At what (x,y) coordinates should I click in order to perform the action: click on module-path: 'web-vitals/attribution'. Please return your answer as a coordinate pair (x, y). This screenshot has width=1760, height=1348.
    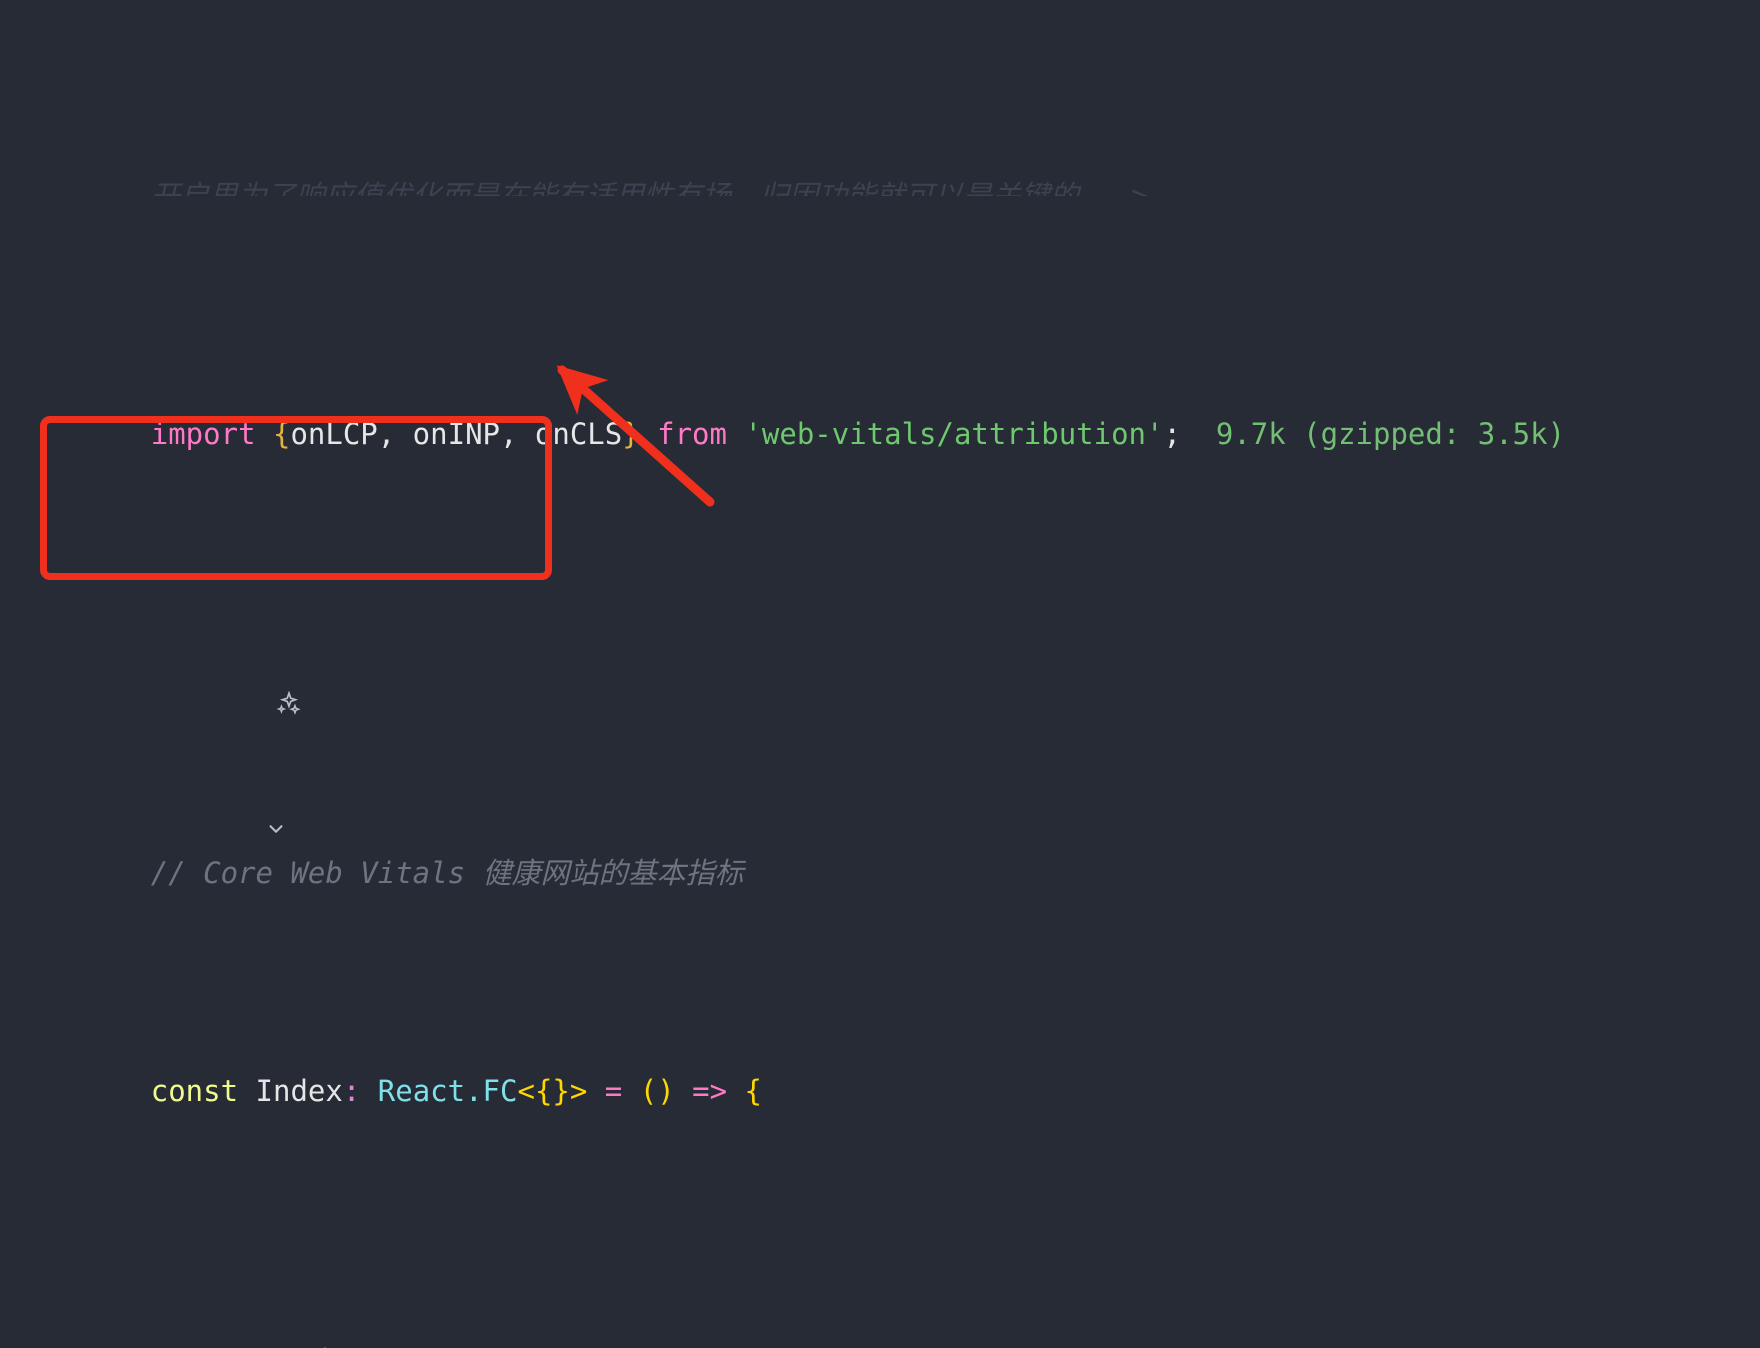
    Looking at the image, I should click on (954, 434).